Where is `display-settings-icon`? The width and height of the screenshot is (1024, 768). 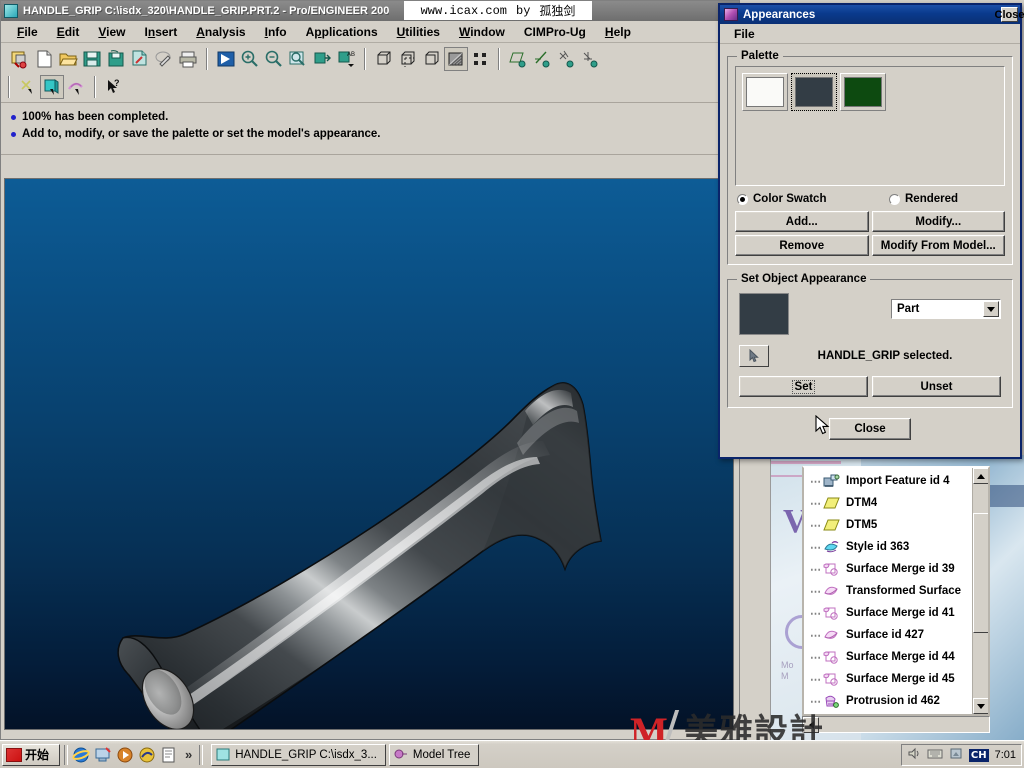 display-settings-icon is located at coordinates (480, 59).